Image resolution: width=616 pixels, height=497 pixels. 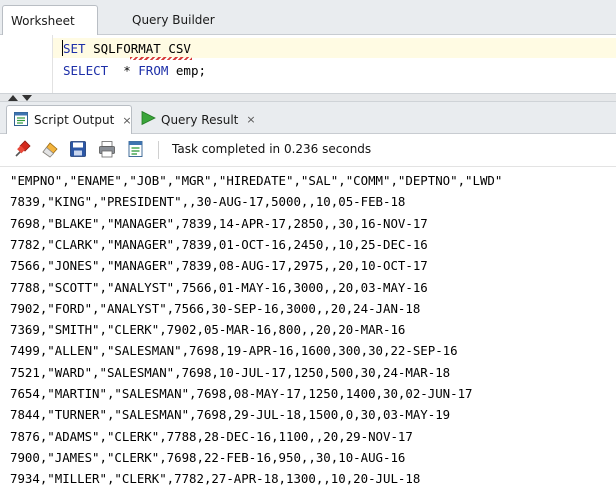 I want to click on editor-line-2-star: *, so click(x=123, y=70).